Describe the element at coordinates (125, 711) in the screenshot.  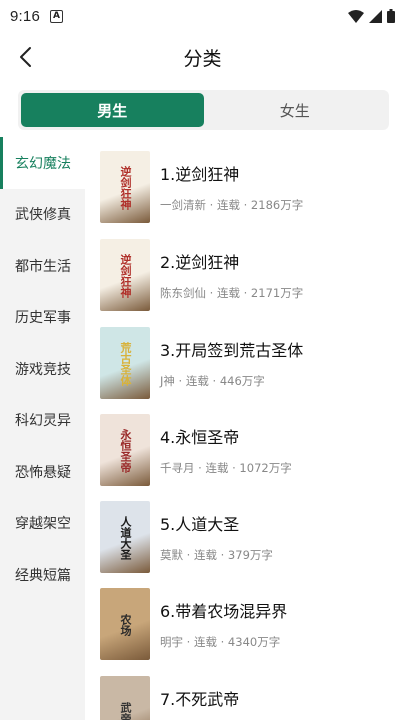
I see `cover-title: 武帝` at that location.